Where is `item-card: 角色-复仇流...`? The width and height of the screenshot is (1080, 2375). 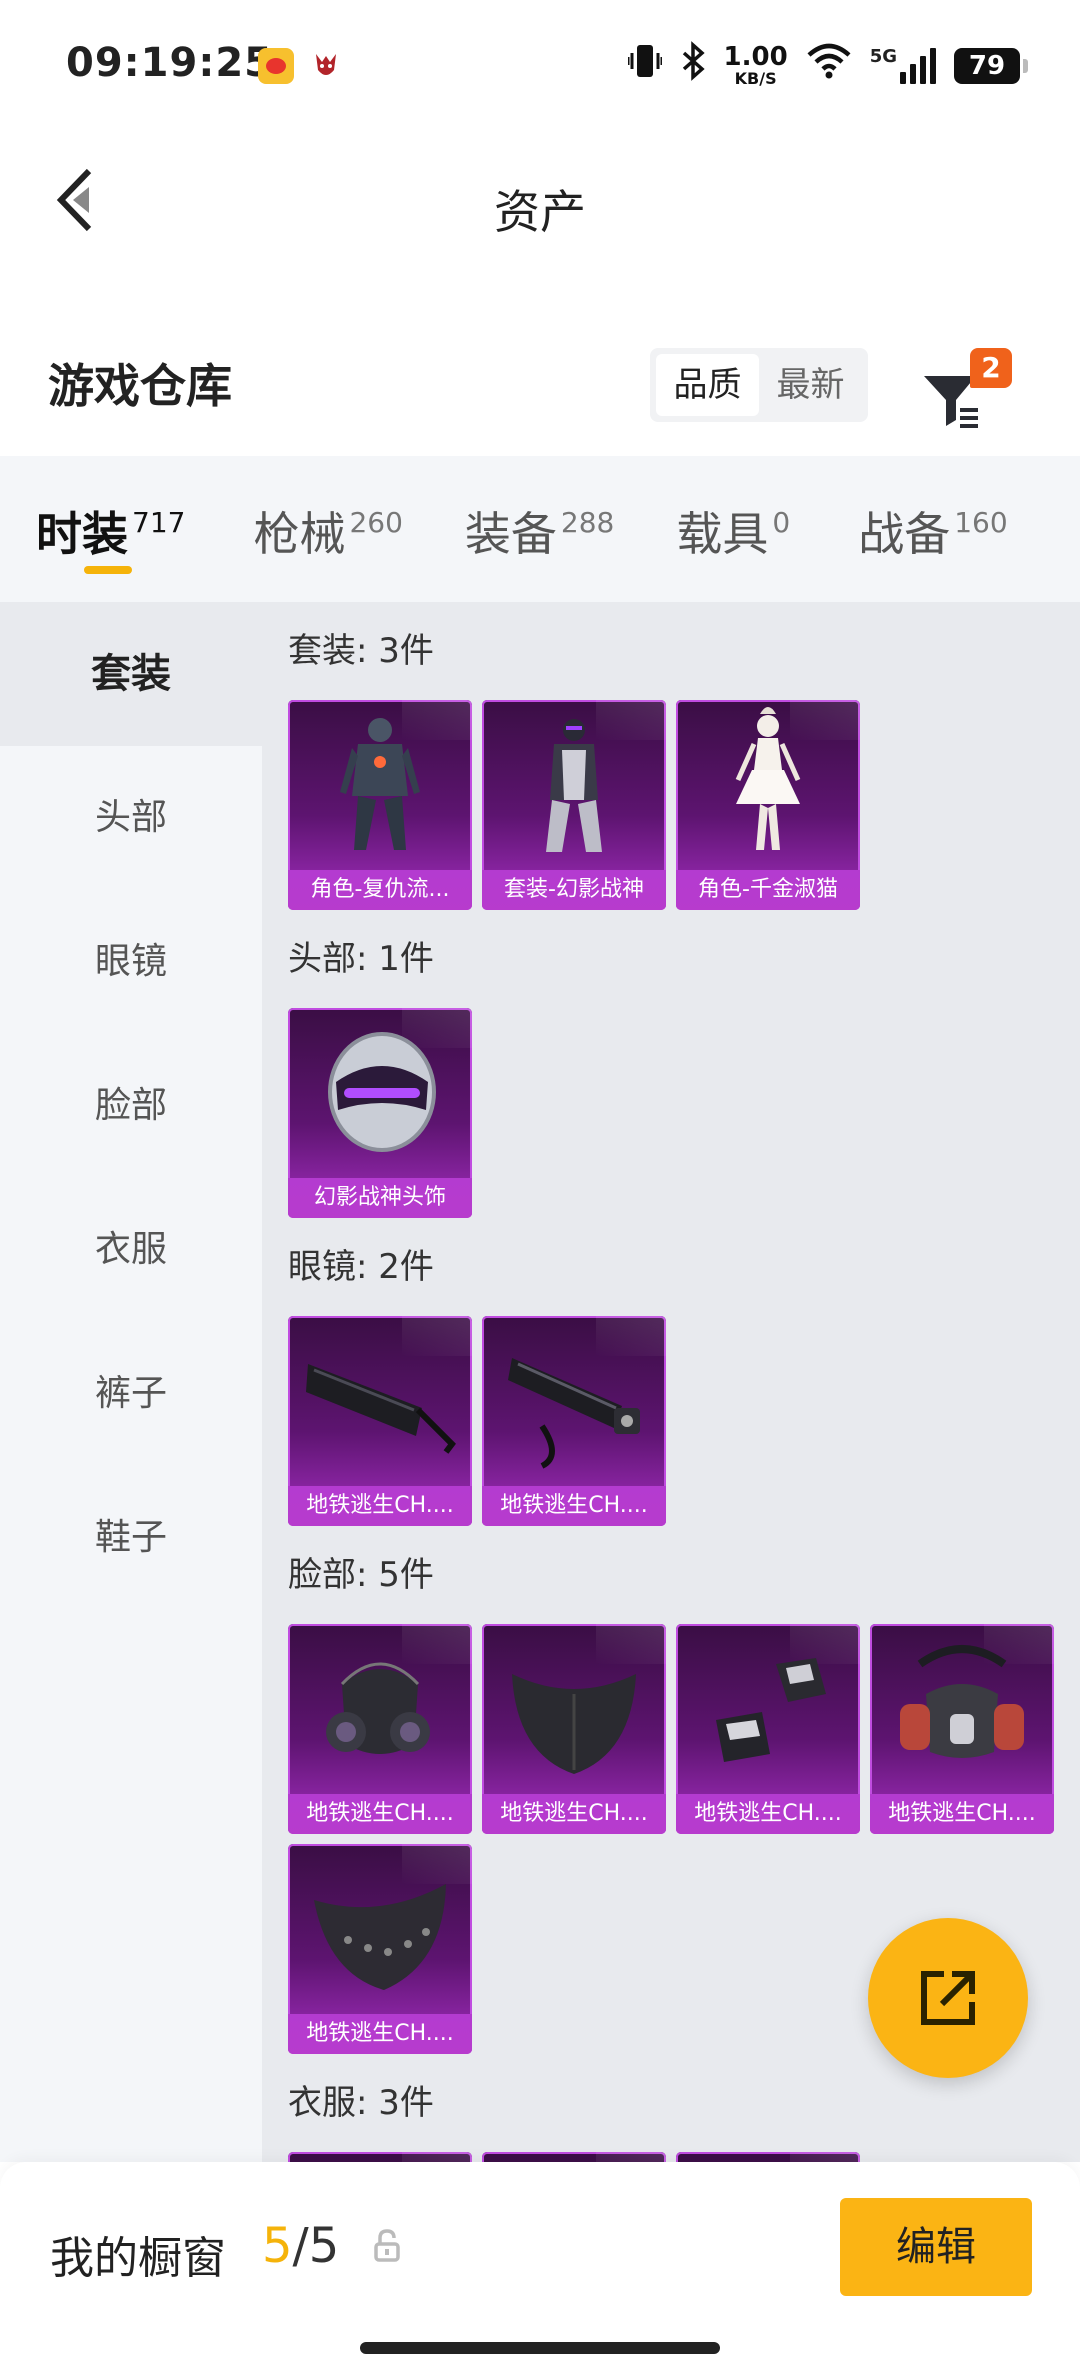
item-card: 角色-复仇流... is located at coordinates (380, 805).